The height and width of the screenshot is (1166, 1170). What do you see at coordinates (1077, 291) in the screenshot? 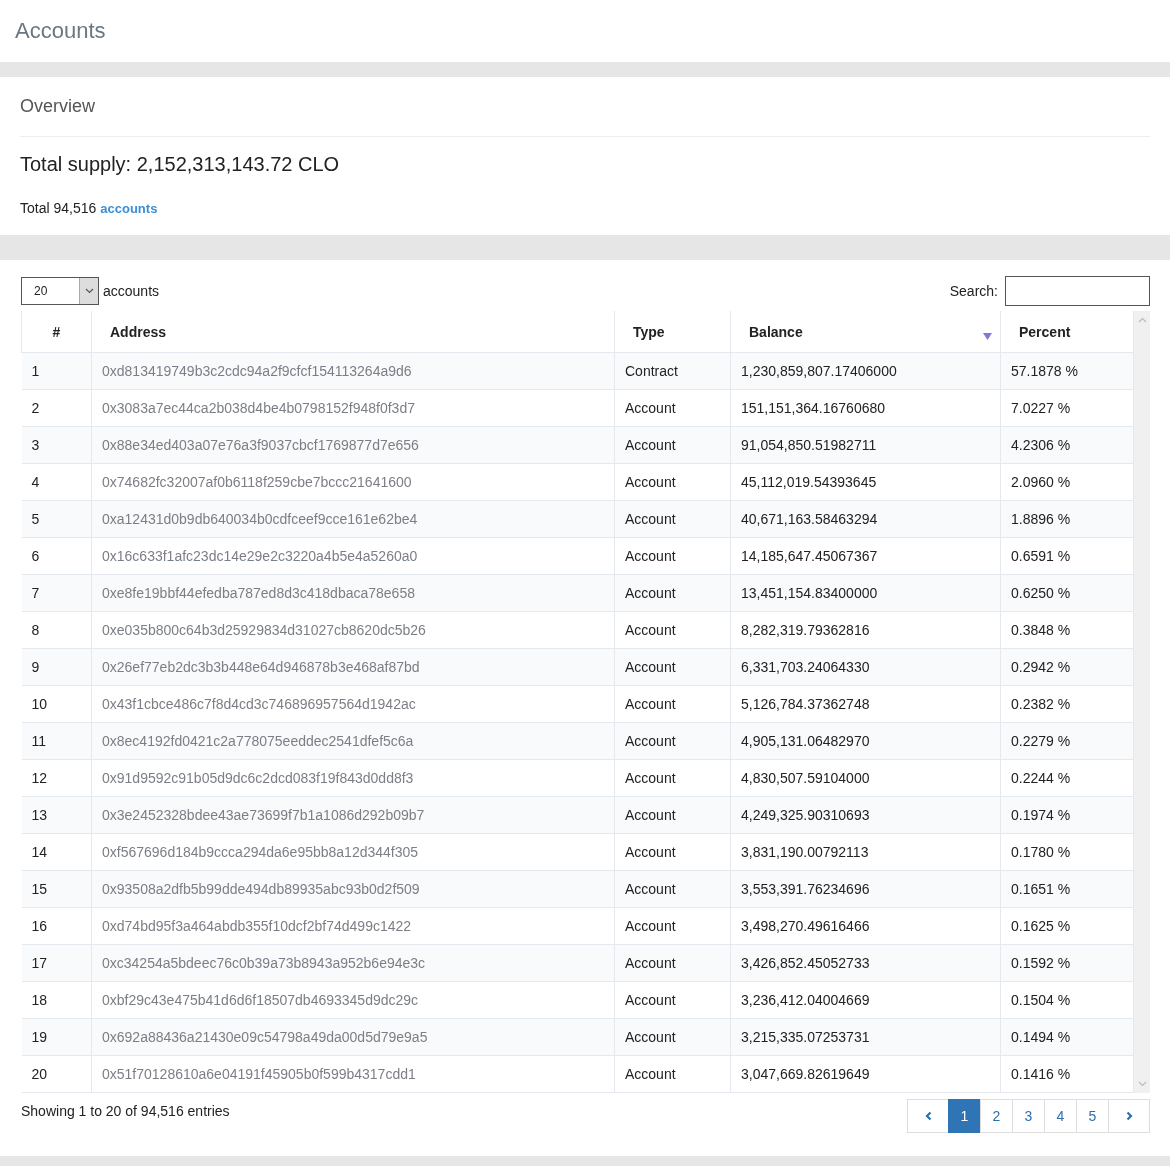
I see `search-field` at bounding box center [1077, 291].